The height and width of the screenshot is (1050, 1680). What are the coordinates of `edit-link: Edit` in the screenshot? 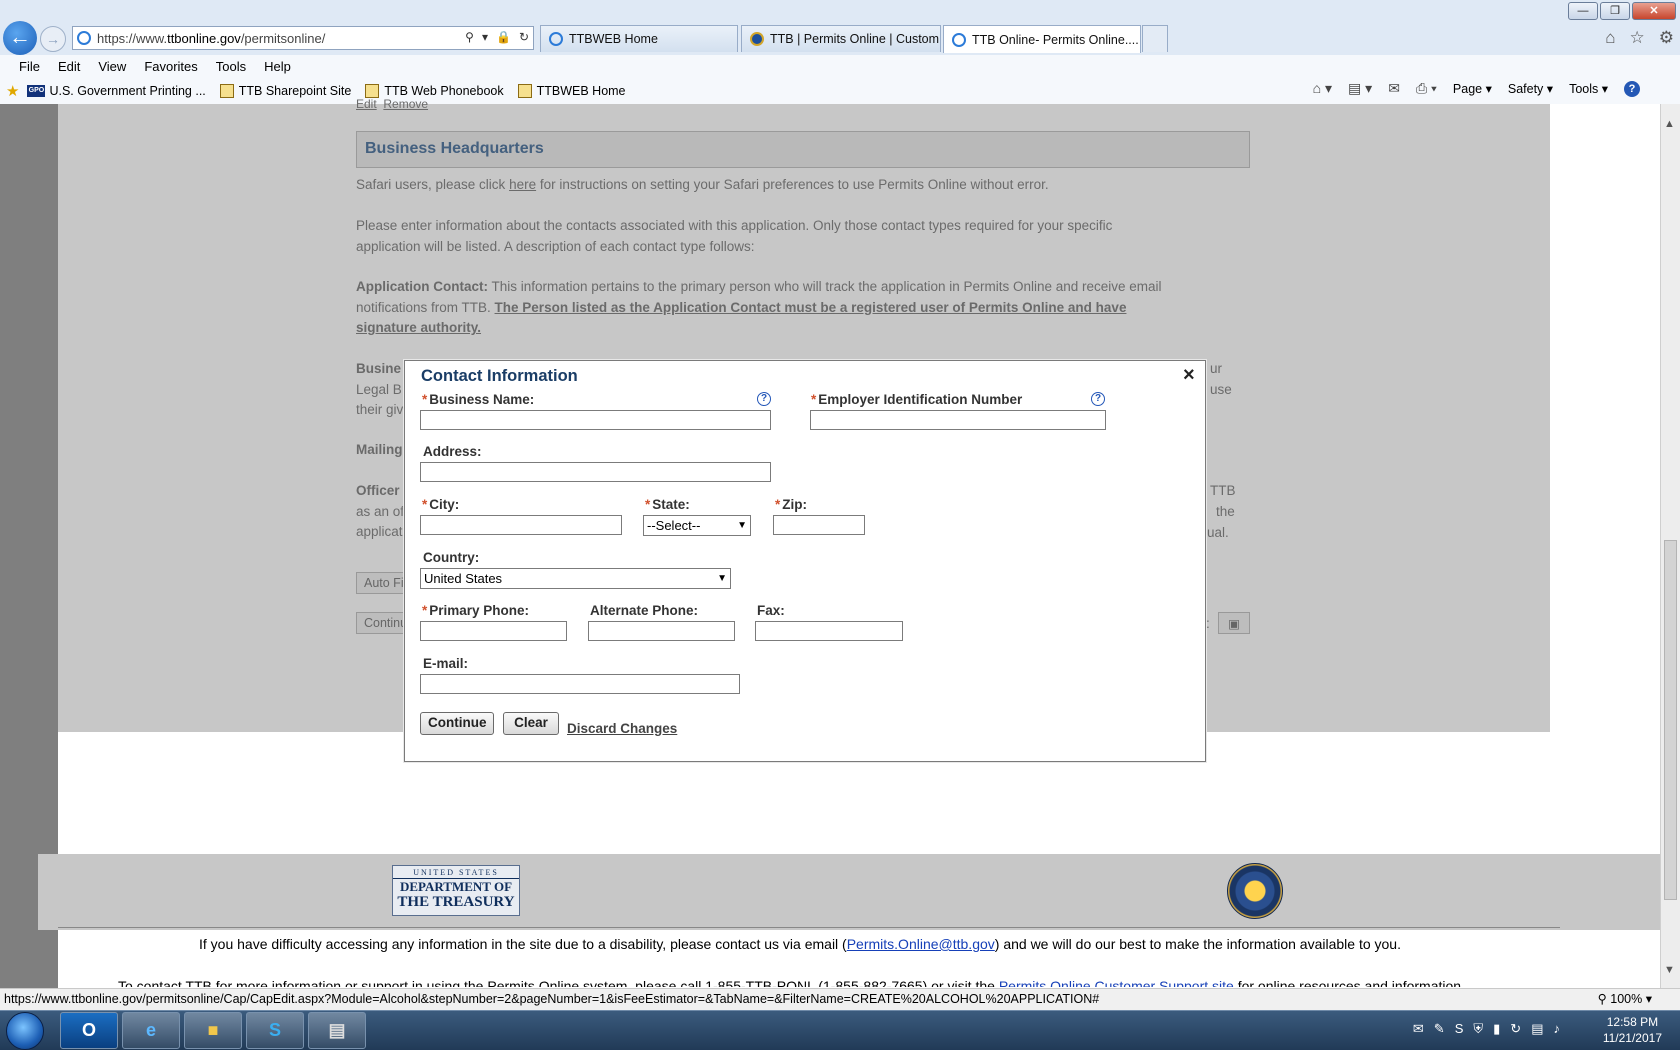 It's located at (366, 104).